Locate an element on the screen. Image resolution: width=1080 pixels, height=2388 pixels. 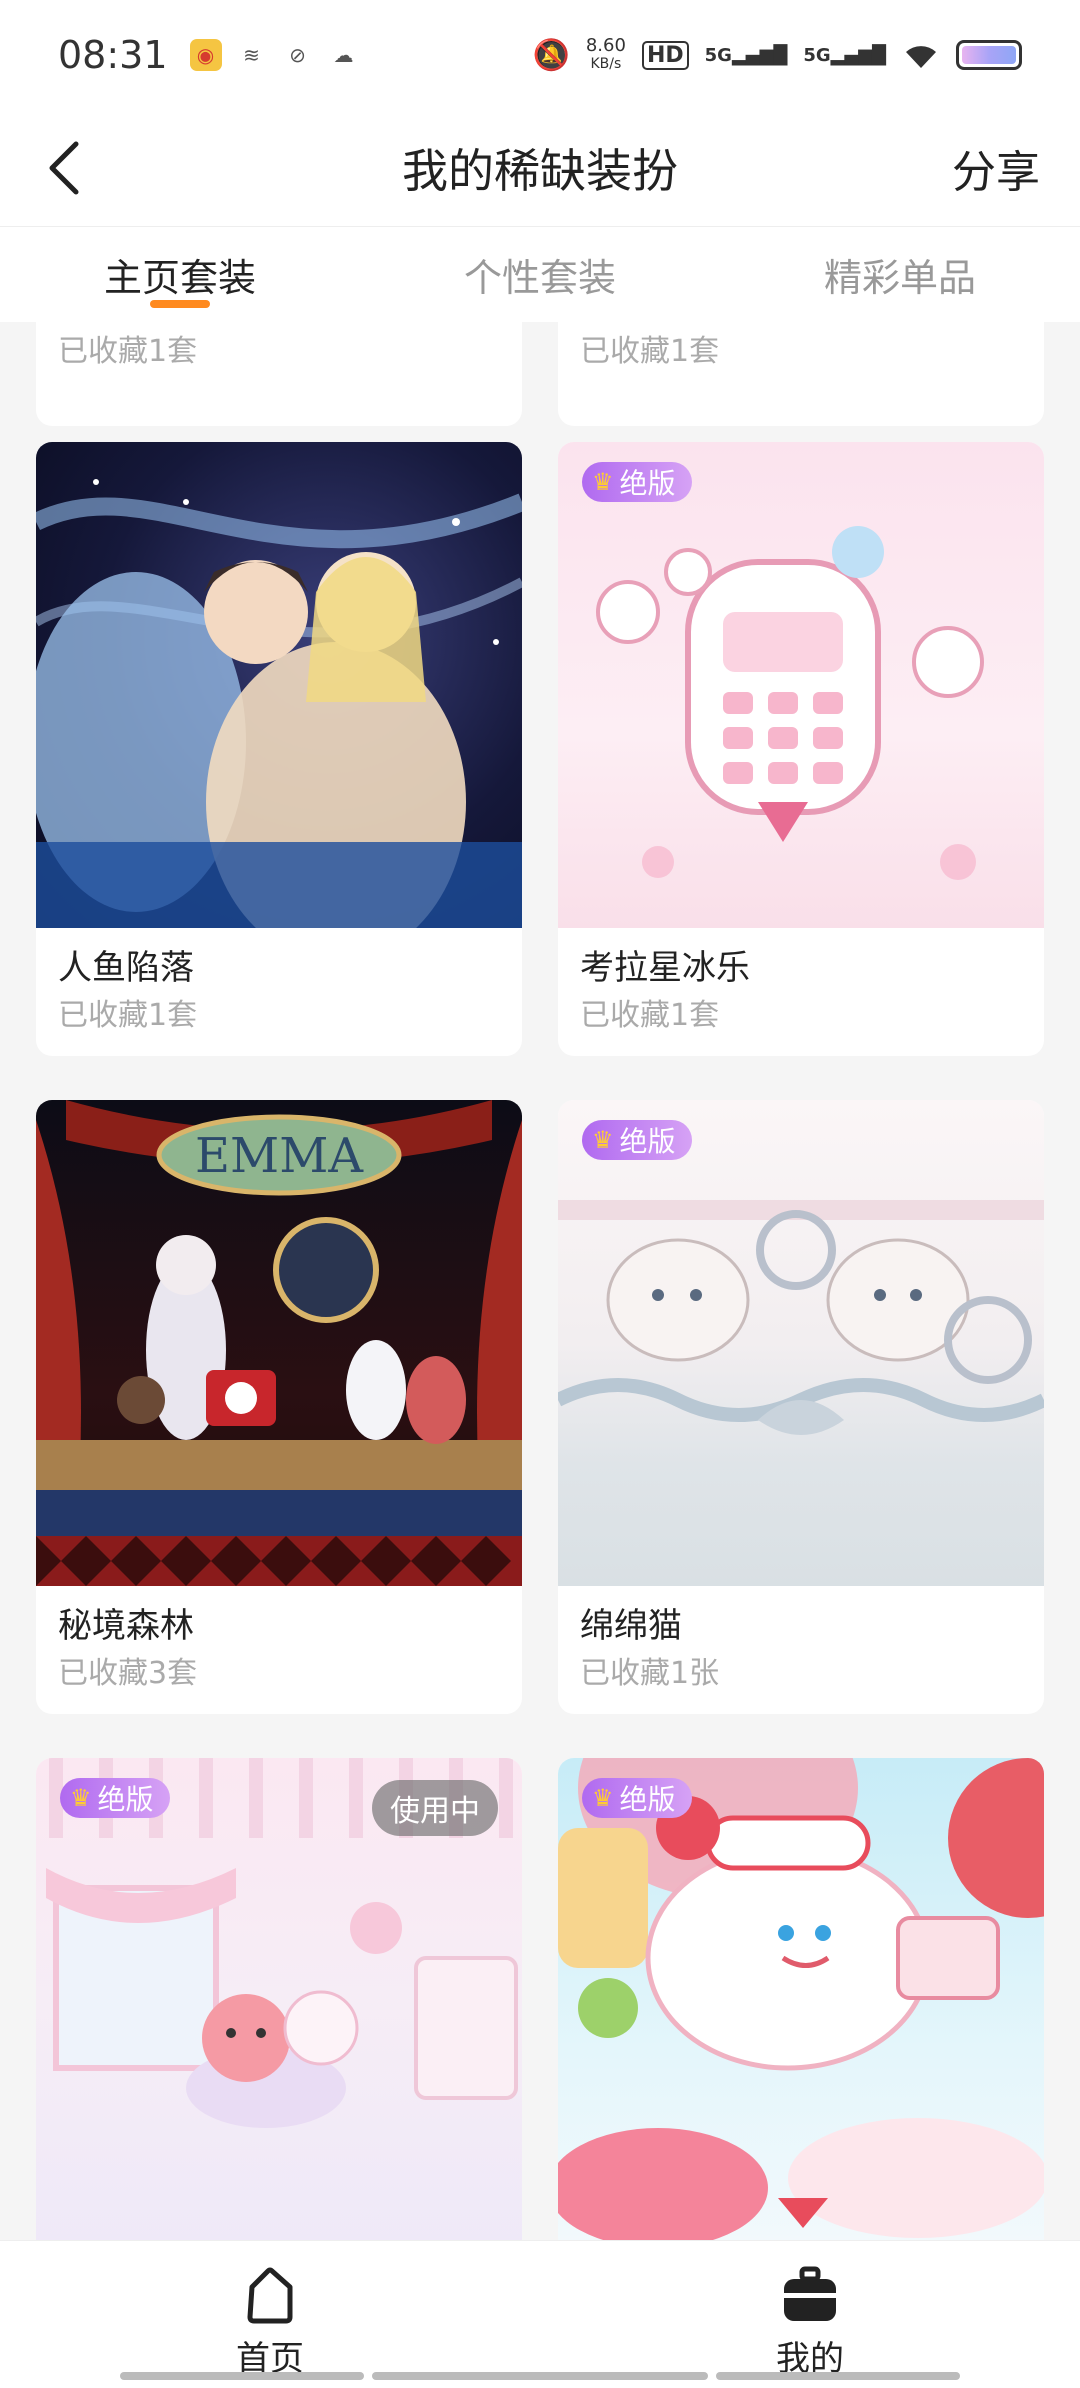
tab-featured-items: 精彩单品 is located at coordinates (900, 274).